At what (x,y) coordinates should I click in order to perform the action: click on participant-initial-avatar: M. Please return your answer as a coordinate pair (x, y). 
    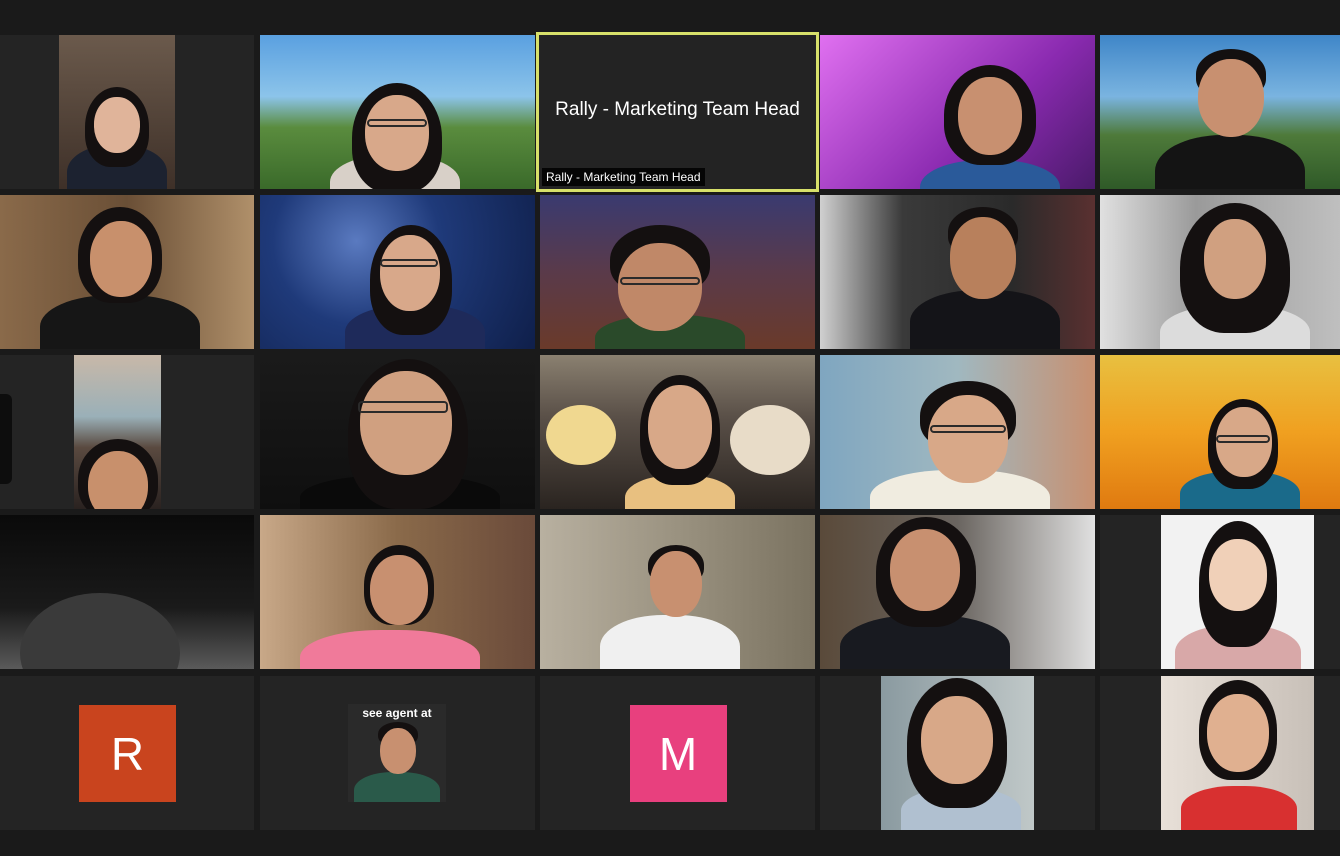
    Looking at the image, I should click on (678, 753).